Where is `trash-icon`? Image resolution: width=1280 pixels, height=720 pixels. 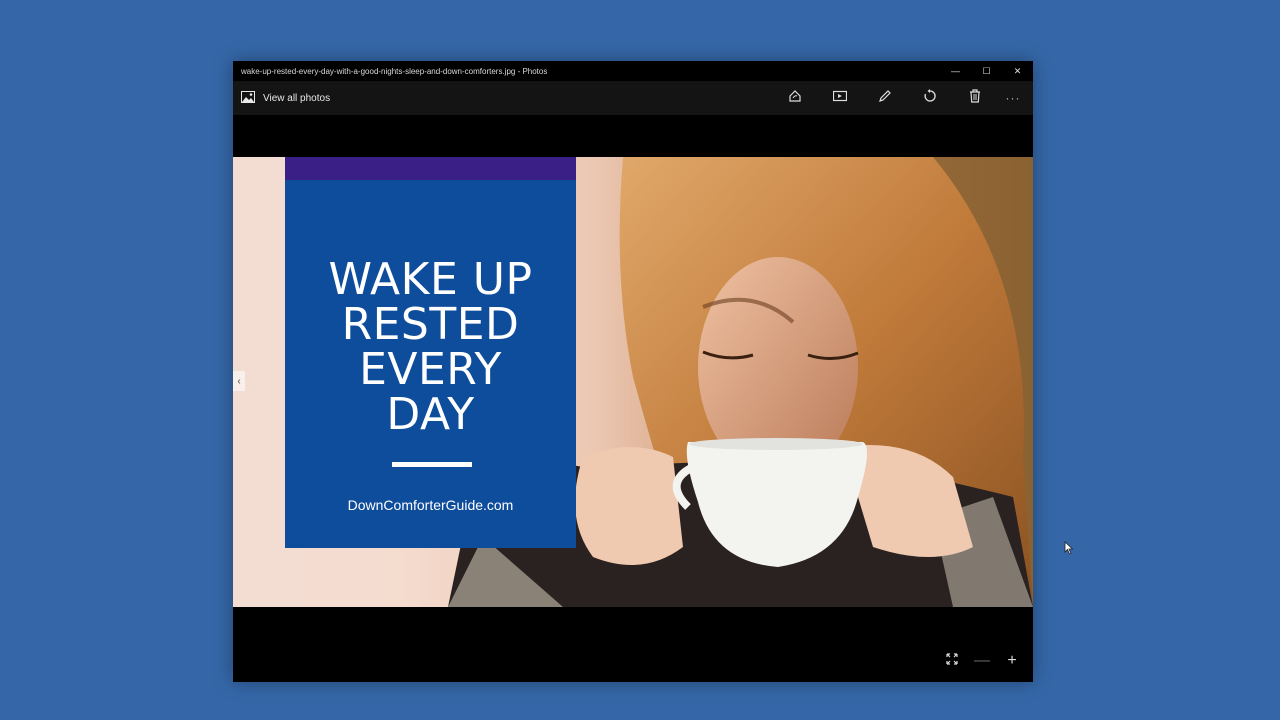 trash-icon is located at coordinates (975, 98).